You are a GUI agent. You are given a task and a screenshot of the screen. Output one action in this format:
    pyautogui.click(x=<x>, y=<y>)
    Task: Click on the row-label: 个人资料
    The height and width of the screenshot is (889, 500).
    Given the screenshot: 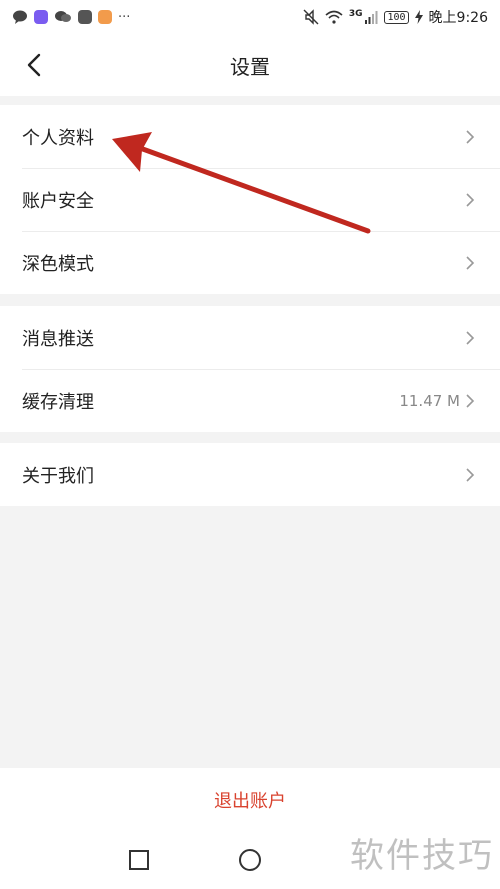 What is the action you would take?
    pyautogui.click(x=58, y=138)
    